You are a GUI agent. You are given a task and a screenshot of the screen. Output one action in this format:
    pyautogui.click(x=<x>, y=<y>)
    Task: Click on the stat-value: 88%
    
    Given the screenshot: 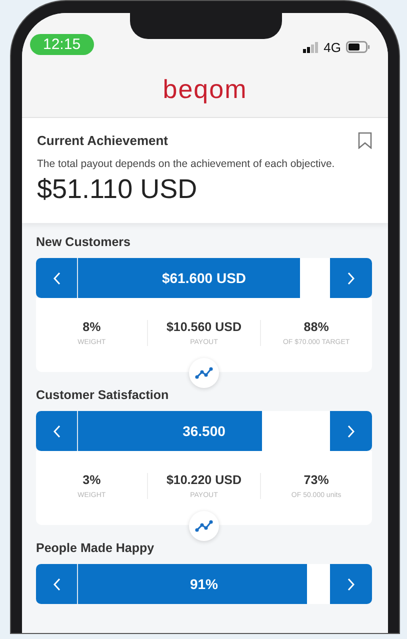 What is the action you would take?
    pyautogui.click(x=316, y=327)
    